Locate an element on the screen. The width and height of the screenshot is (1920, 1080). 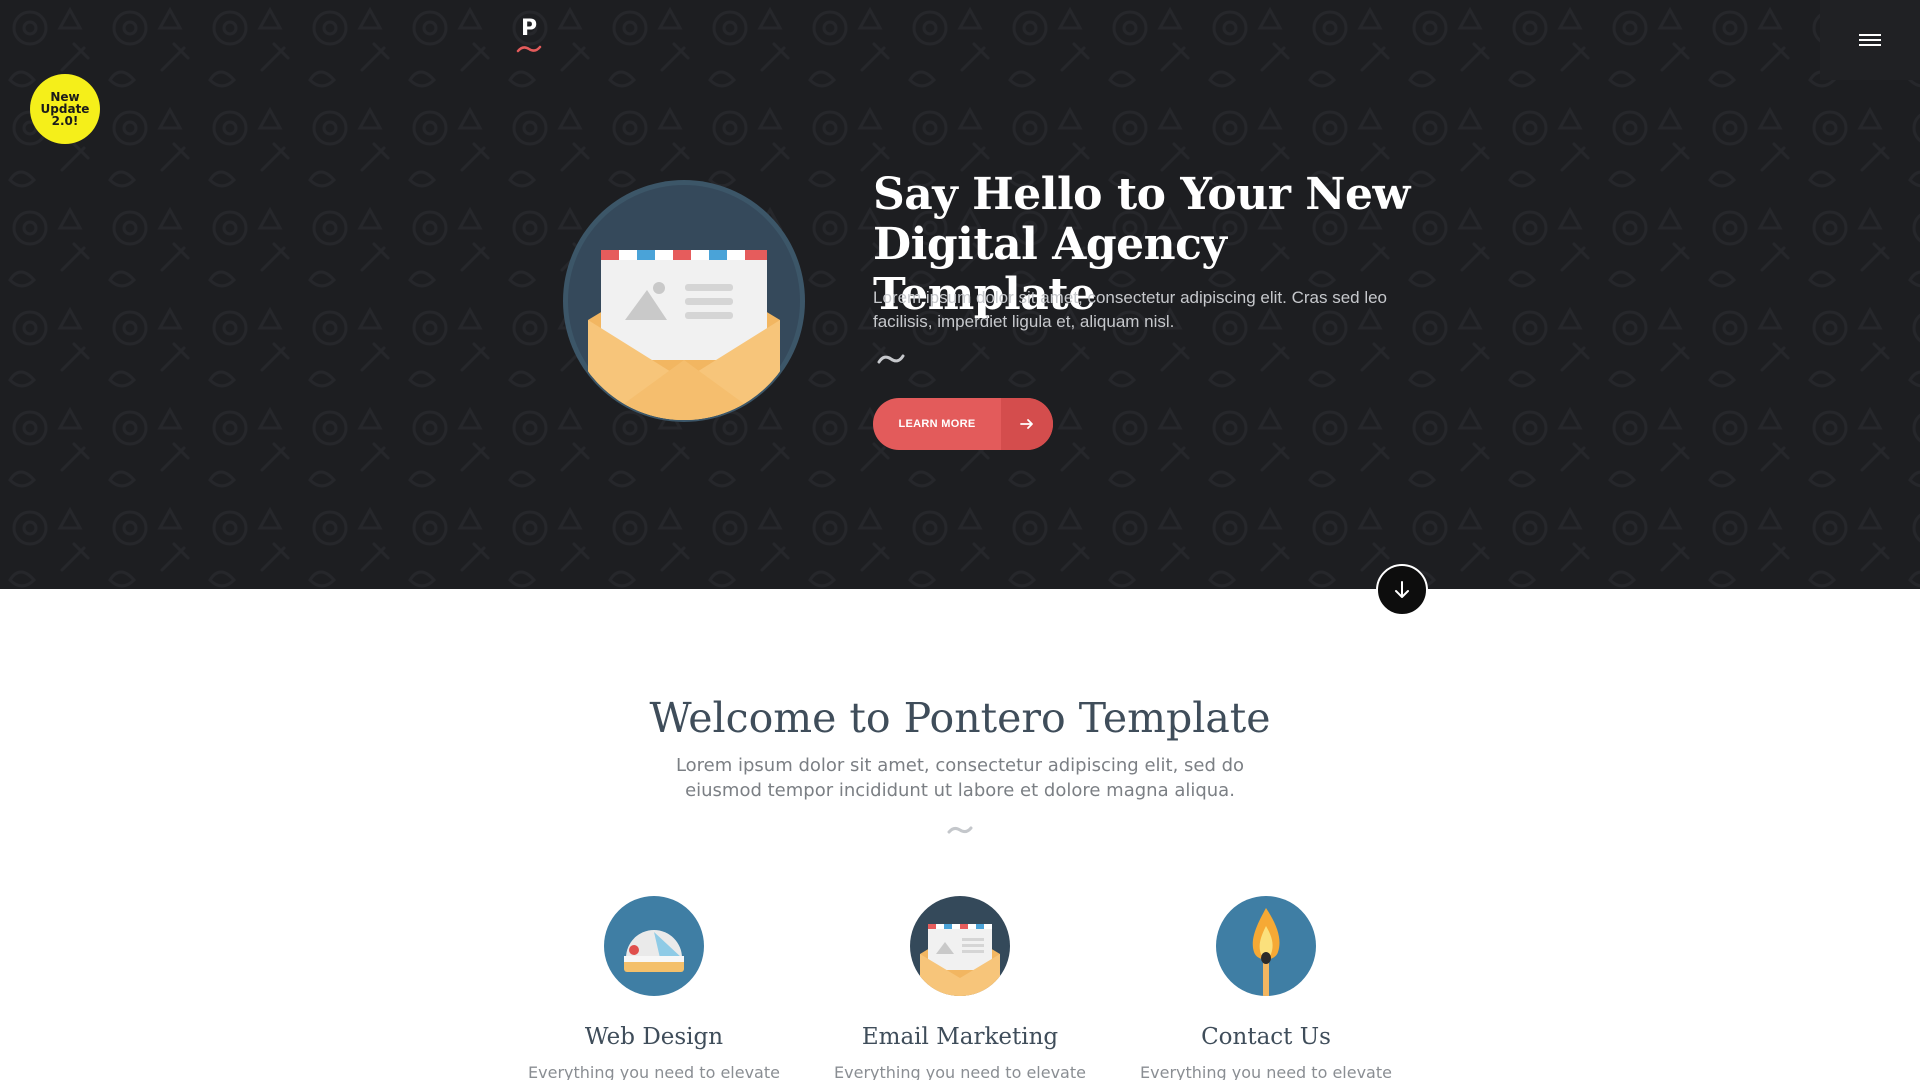
learn-more-label: LEARN MORE is located at coordinates (937, 424).